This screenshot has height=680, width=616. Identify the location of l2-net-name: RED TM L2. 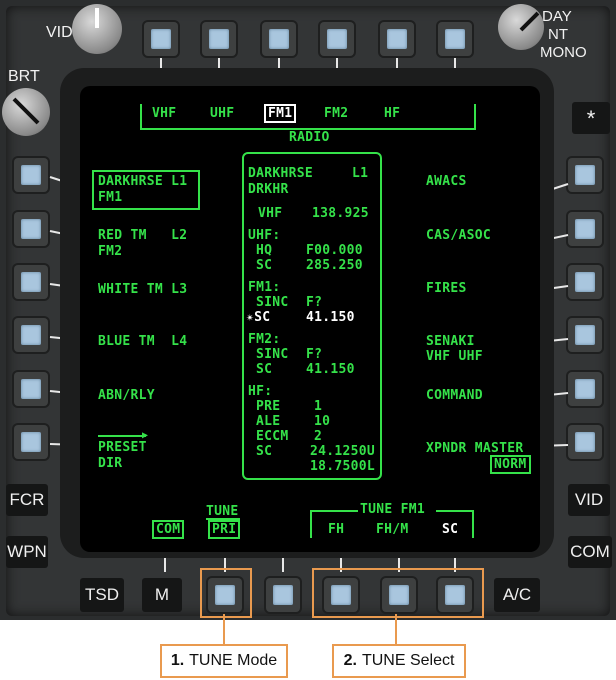
(142, 235).